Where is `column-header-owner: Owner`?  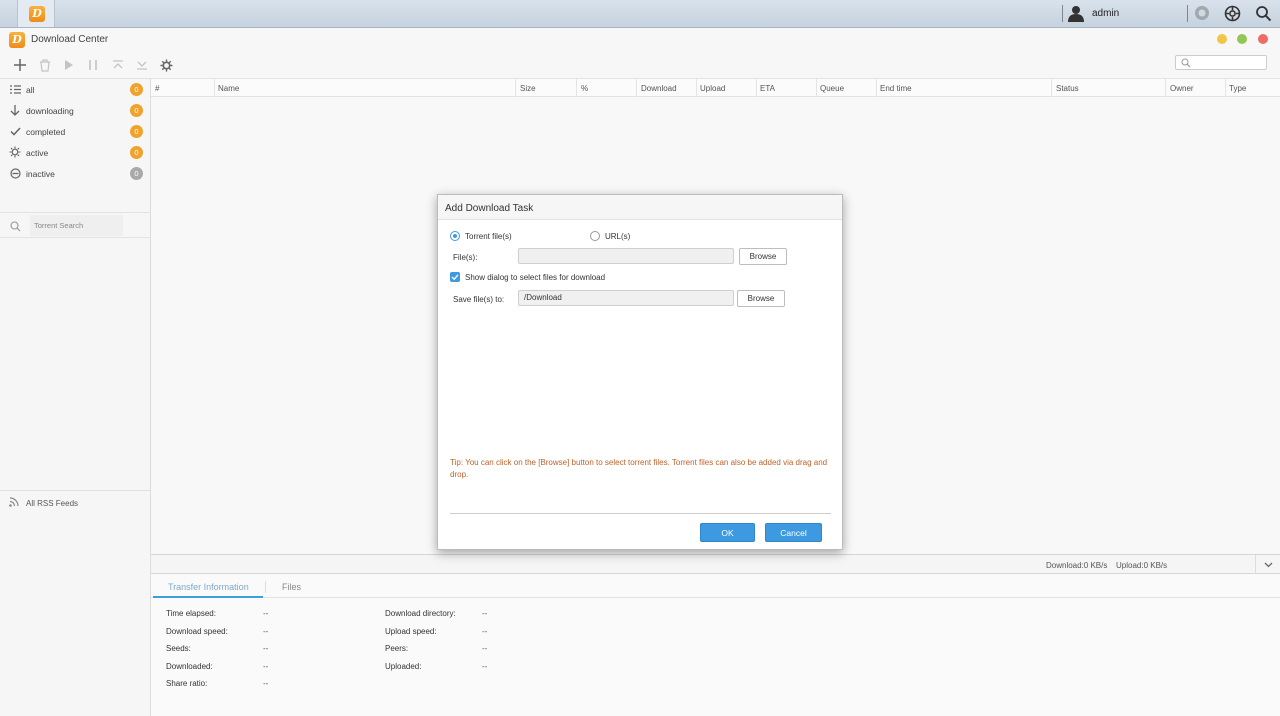
column-header-owner: Owner is located at coordinates (1182, 88).